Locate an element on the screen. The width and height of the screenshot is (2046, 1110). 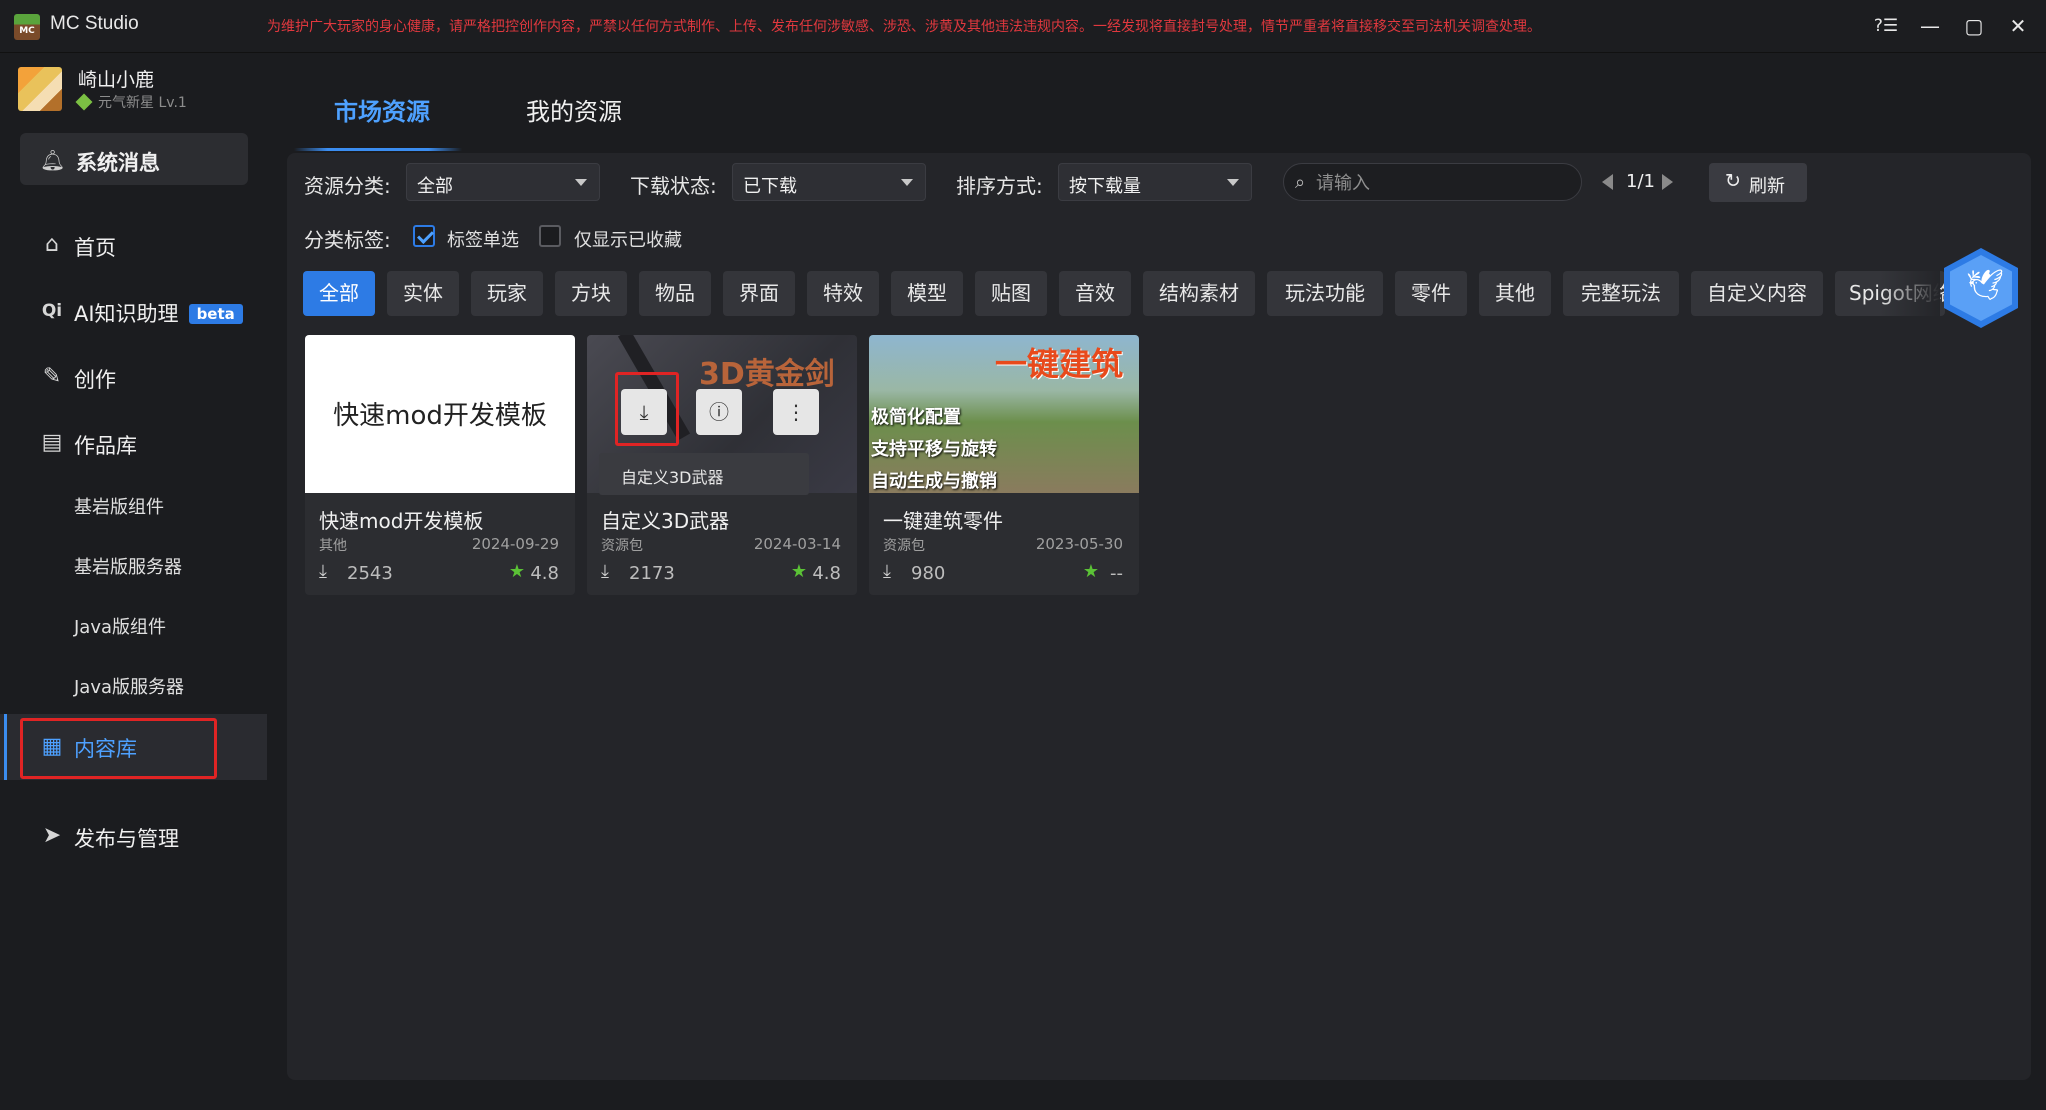
download-status-select: 已下载 is located at coordinates (829, 182).